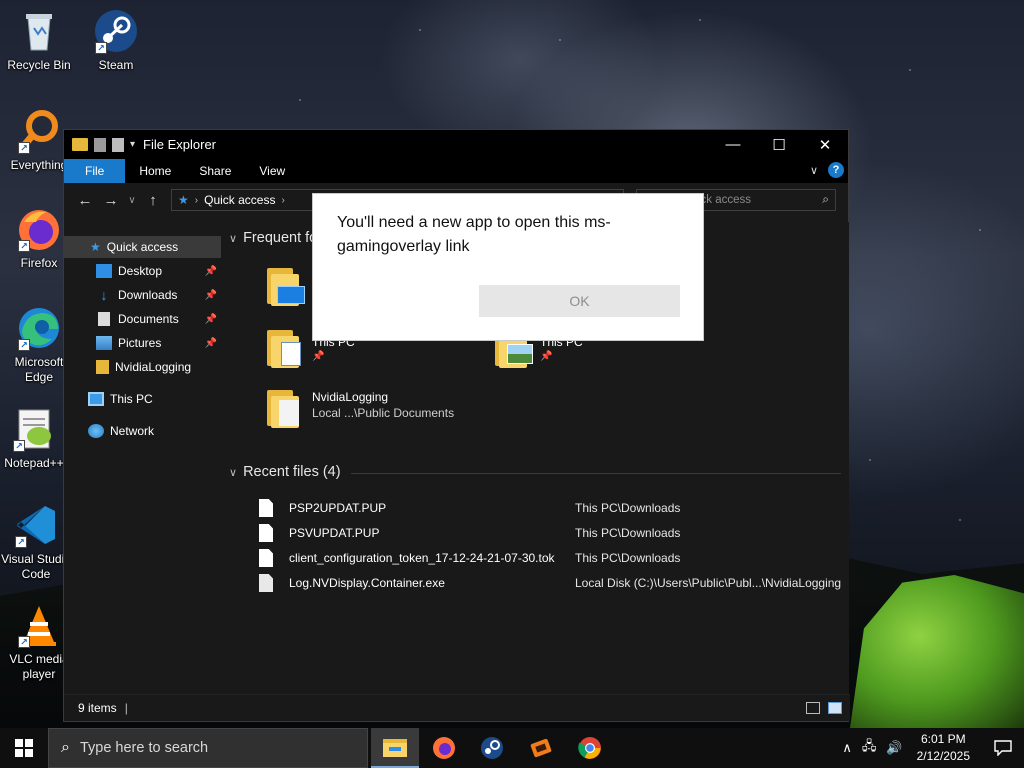  I want to click on maximize-button: ☐, so click(779, 144).